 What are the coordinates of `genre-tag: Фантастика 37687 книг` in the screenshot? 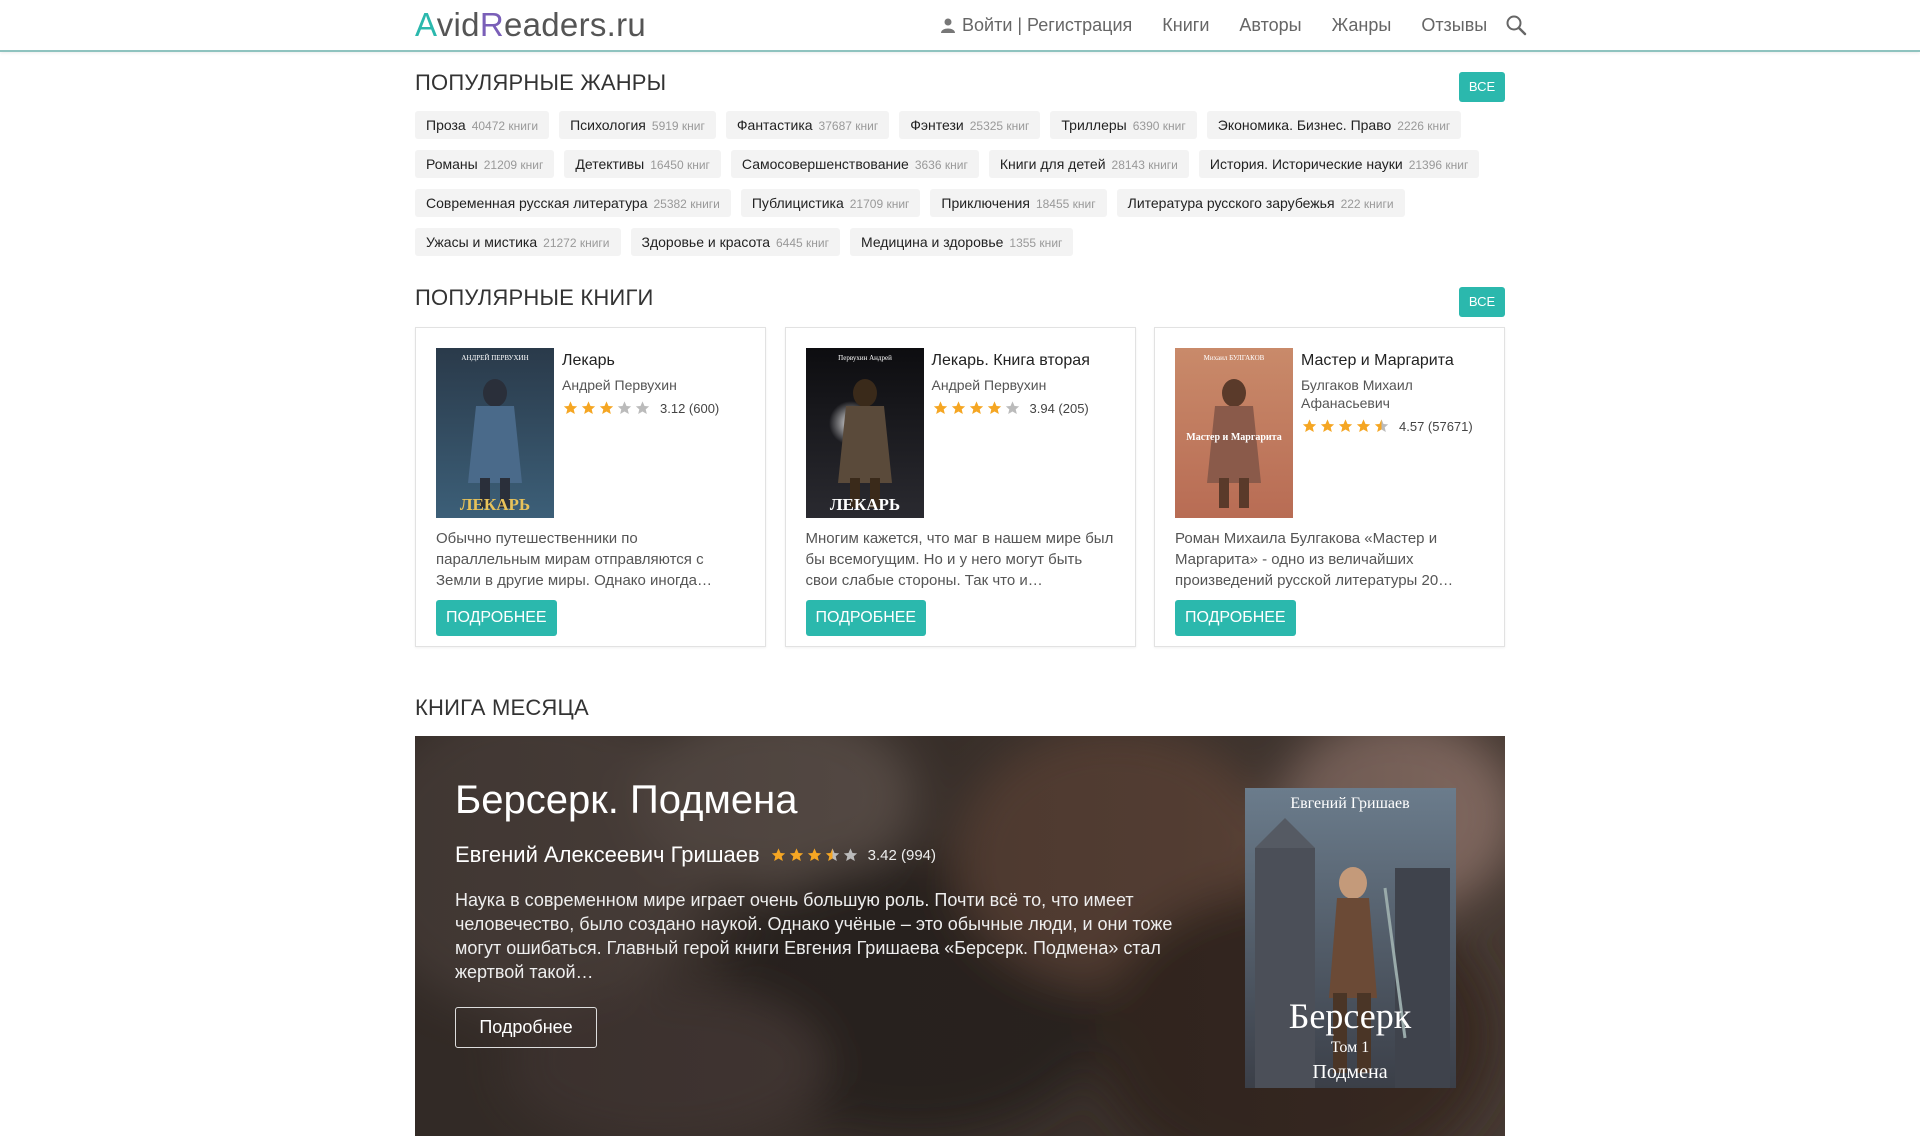 It's located at (807, 125).